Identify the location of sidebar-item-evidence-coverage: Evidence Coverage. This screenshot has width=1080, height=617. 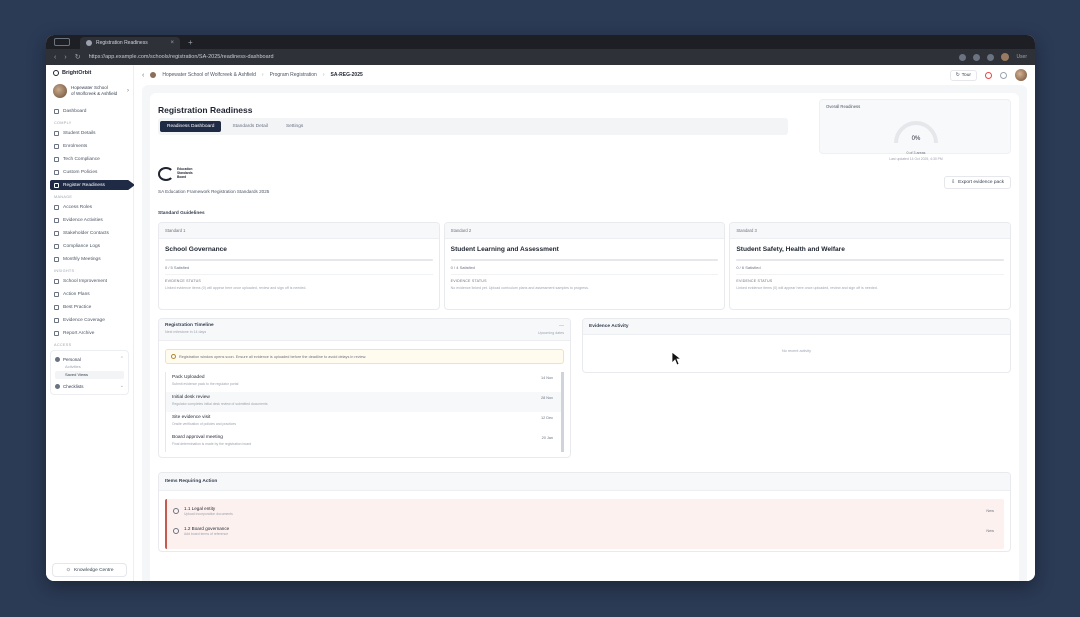
(89, 320).